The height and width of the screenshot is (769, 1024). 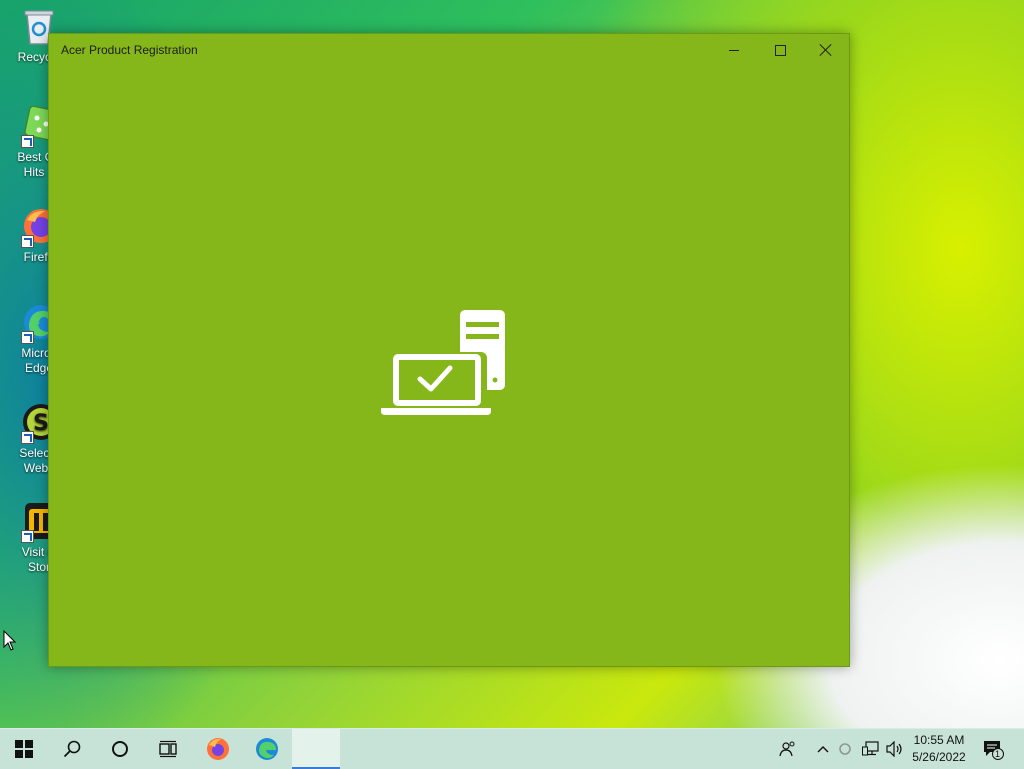 I want to click on volume-button, so click(x=895, y=749).